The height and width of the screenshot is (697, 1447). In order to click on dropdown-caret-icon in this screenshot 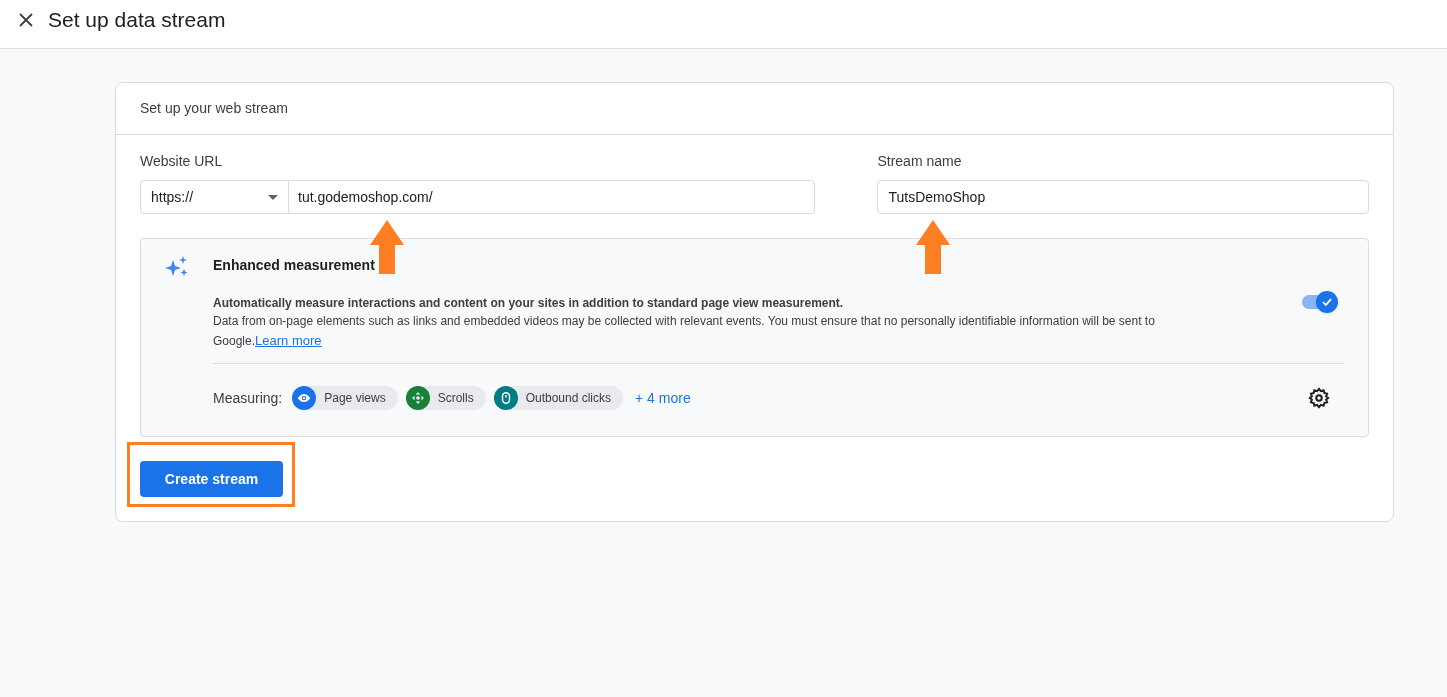, I will do `click(273, 197)`.